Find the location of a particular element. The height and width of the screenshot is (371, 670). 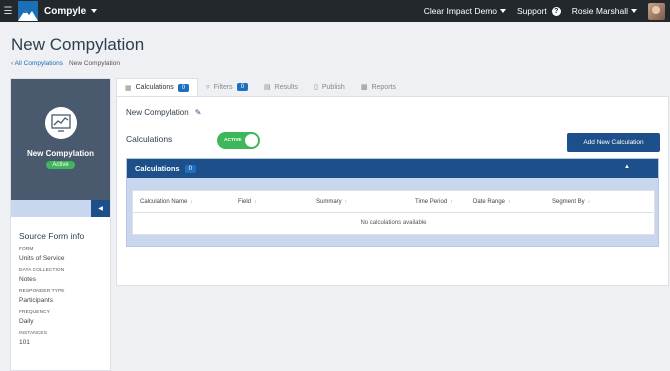

source-form-title: Source Form info is located at coordinates (52, 236).